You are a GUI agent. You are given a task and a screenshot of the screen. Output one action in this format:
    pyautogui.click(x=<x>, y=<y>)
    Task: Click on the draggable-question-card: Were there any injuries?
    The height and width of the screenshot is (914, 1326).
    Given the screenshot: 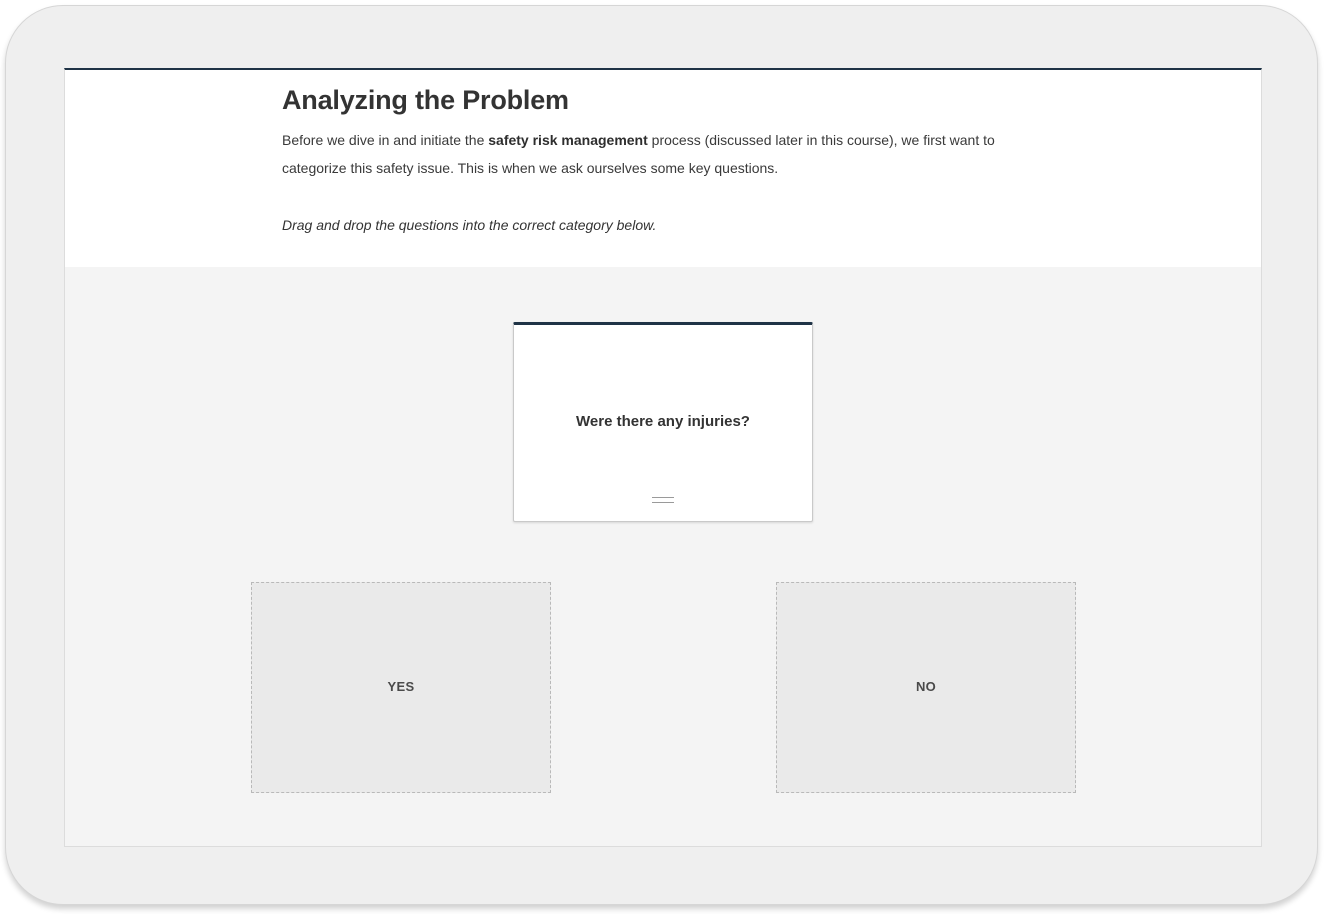 What is the action you would take?
    pyautogui.click(x=663, y=422)
    